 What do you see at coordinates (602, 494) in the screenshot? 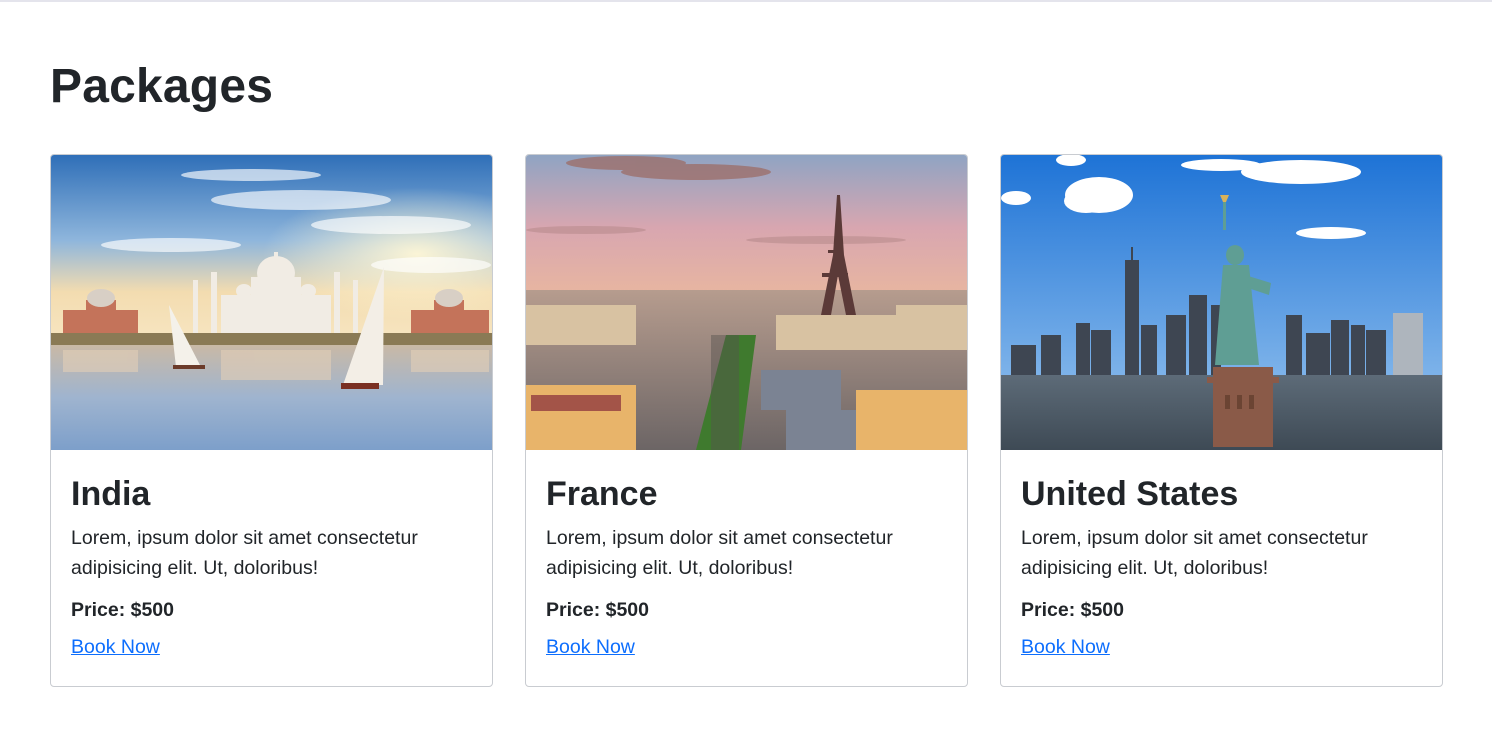
I see `package-name: France` at bounding box center [602, 494].